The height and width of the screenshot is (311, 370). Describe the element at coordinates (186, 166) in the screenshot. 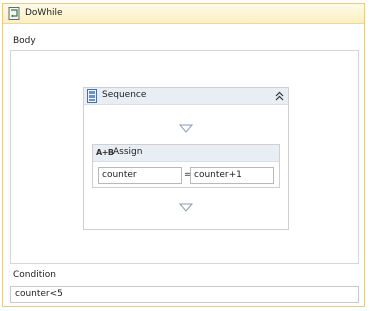

I see `assign-activity: A+B Assign counter = counter+1` at that location.